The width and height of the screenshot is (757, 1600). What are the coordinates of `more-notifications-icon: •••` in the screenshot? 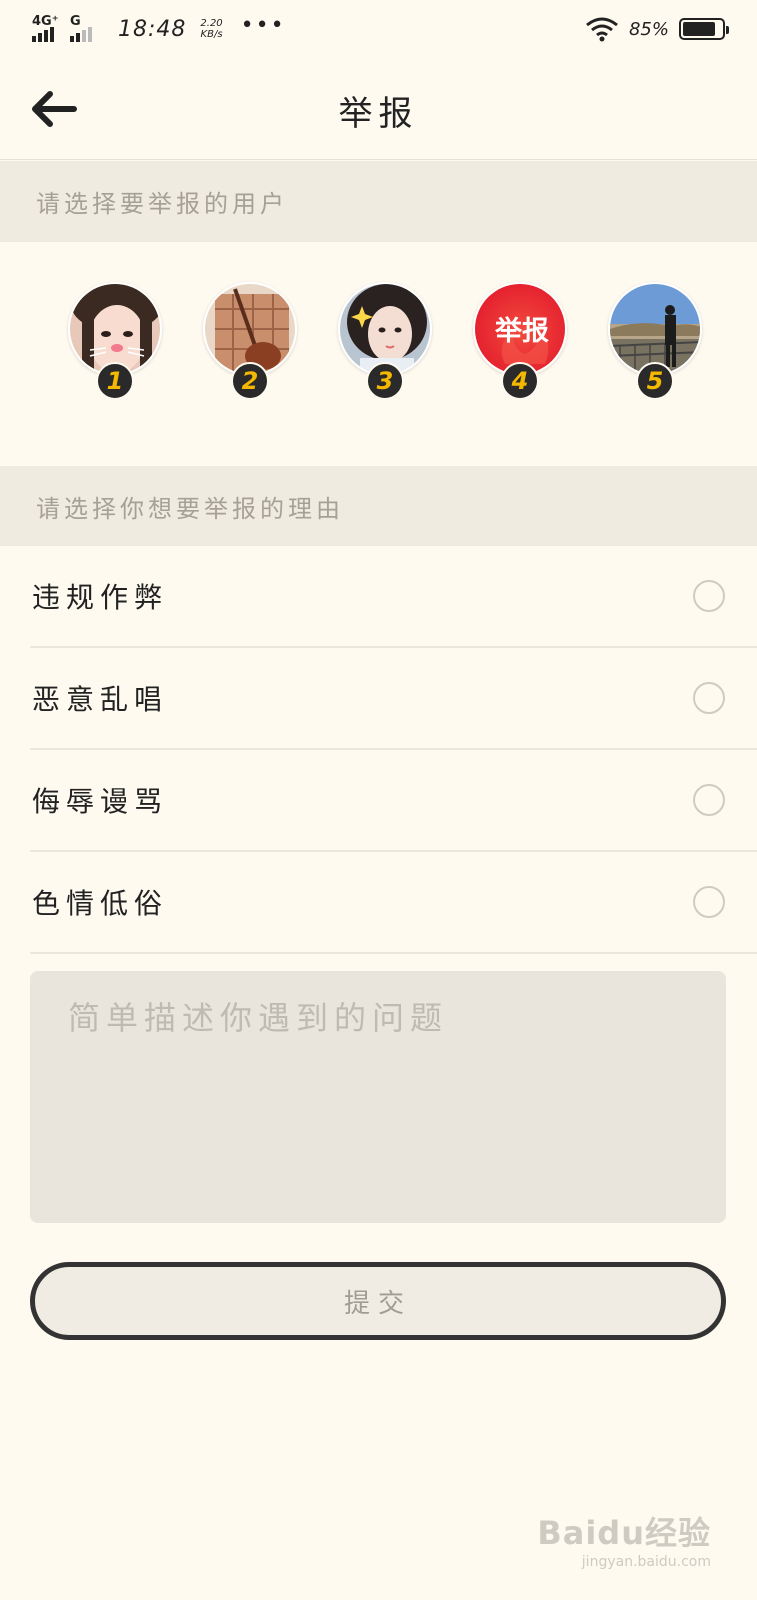 It's located at (263, 25).